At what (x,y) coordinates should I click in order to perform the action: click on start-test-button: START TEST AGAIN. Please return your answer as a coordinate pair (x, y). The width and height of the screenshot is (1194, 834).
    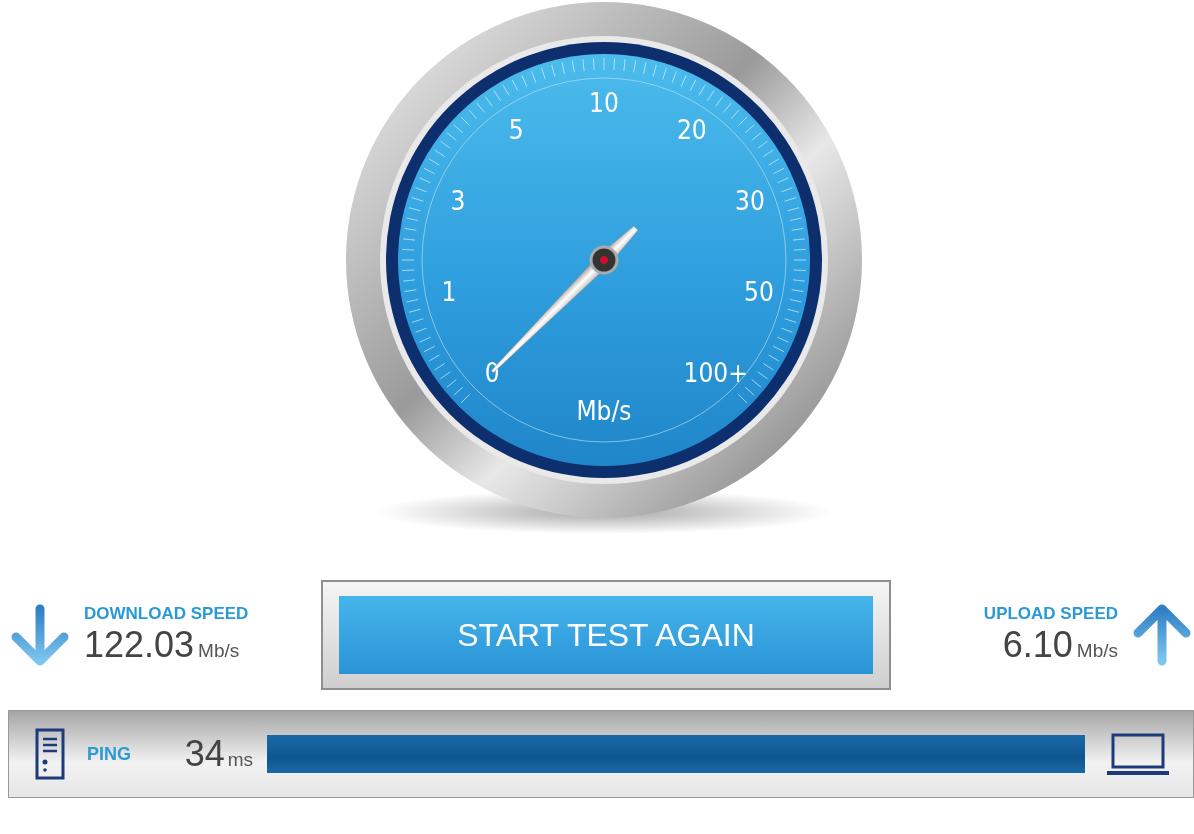
    Looking at the image, I should click on (606, 635).